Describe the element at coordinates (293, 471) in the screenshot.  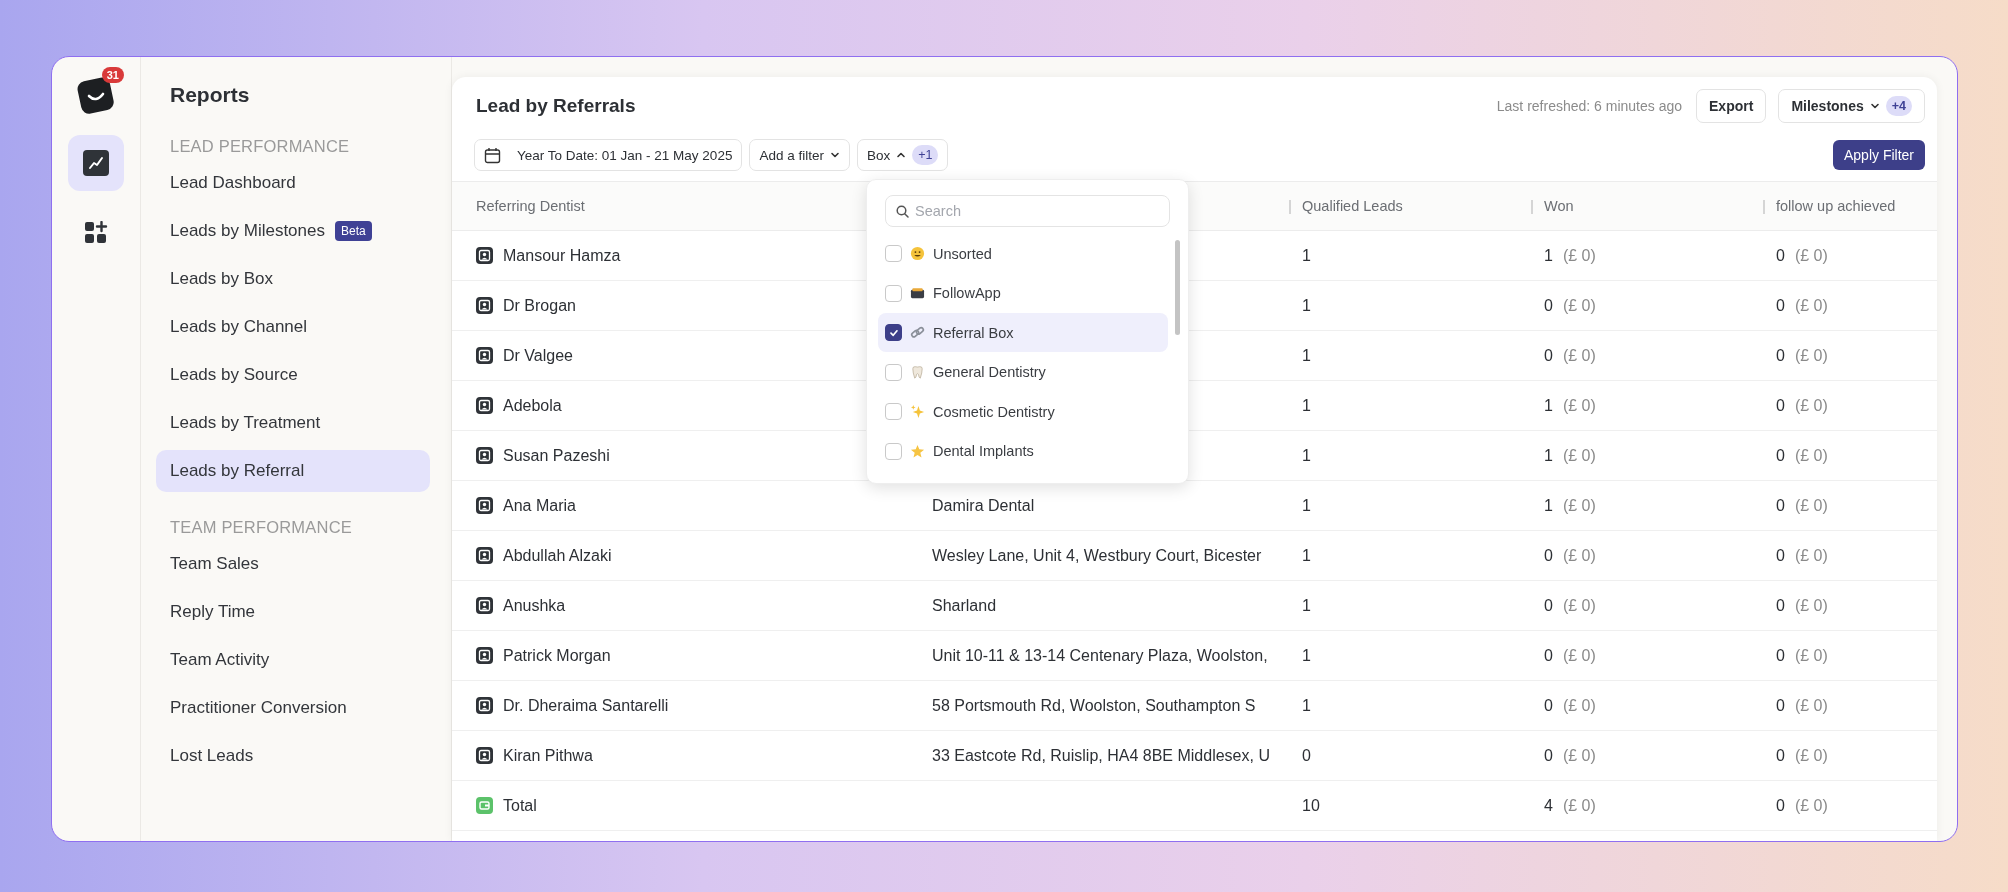
I see `sidebar-item: Leads by Referral` at that location.